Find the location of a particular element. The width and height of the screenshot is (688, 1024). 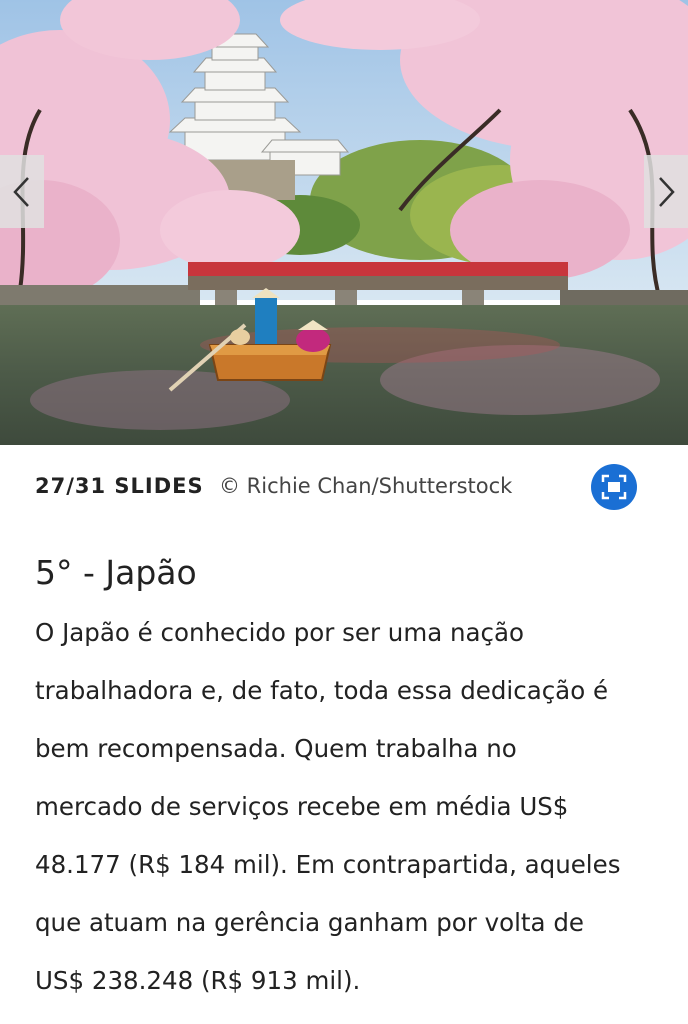

body-line: US$ 238.248 (R$ 913 mil). is located at coordinates (198, 980).